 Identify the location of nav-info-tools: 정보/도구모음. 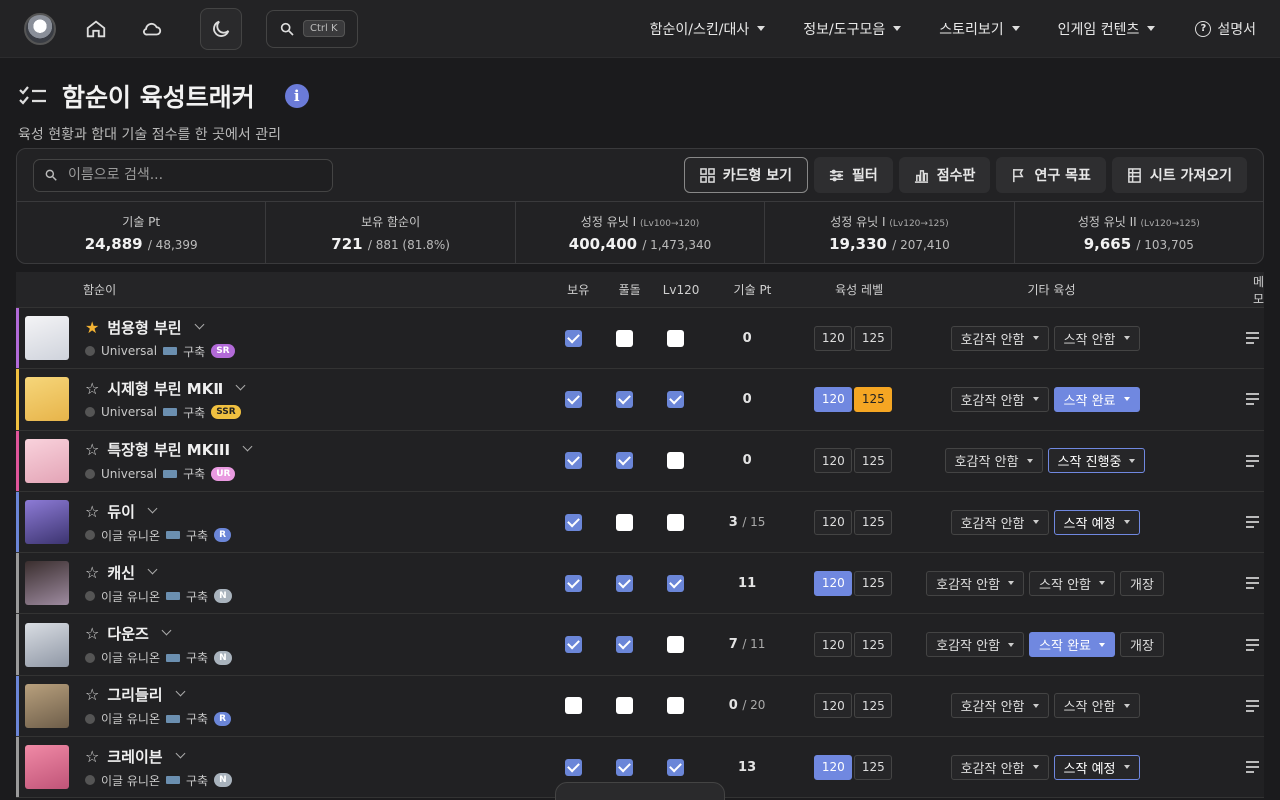
(852, 29).